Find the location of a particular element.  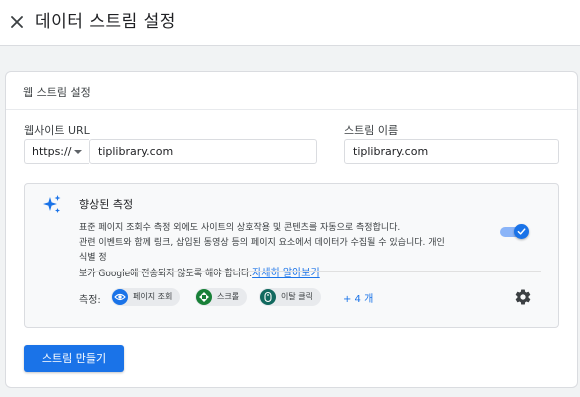

eye-icon is located at coordinates (120, 297).